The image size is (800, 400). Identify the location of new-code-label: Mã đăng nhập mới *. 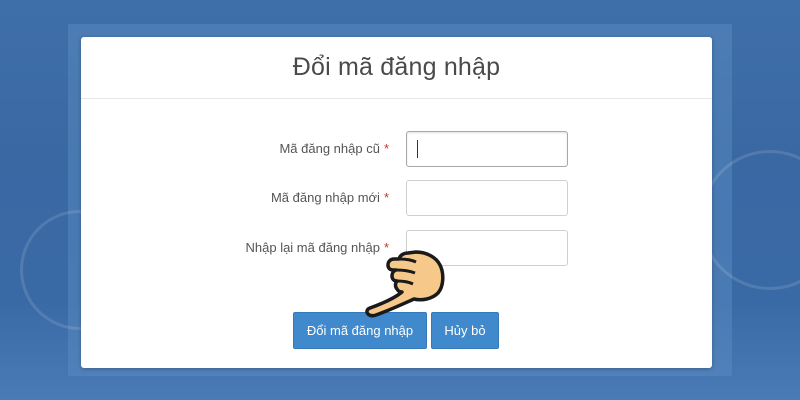
(330, 197).